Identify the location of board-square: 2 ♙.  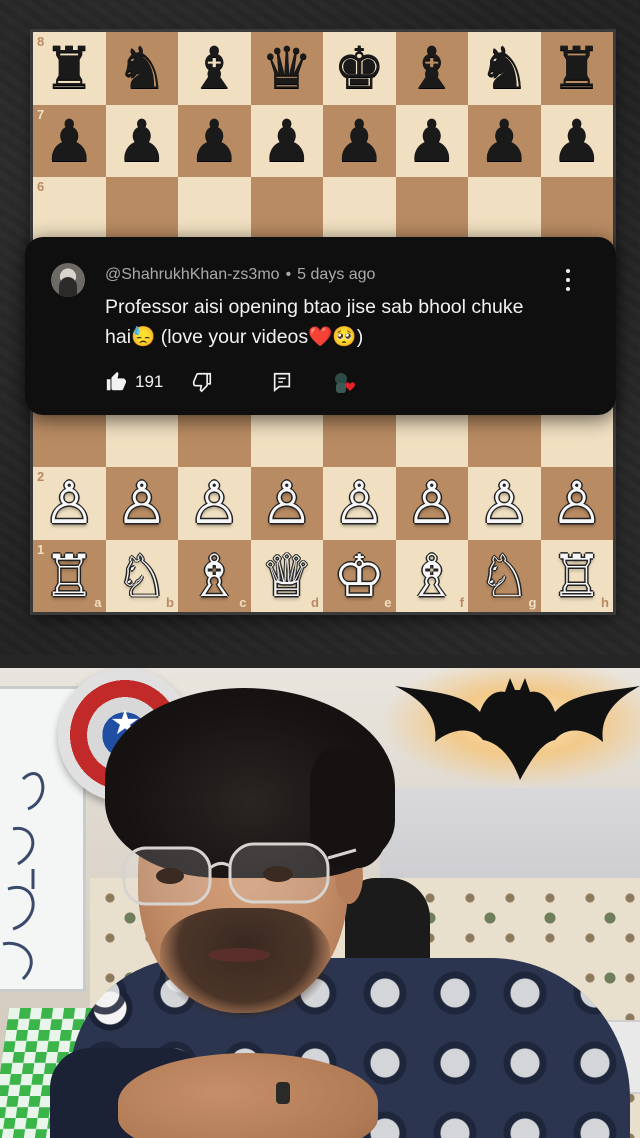
(69, 503).